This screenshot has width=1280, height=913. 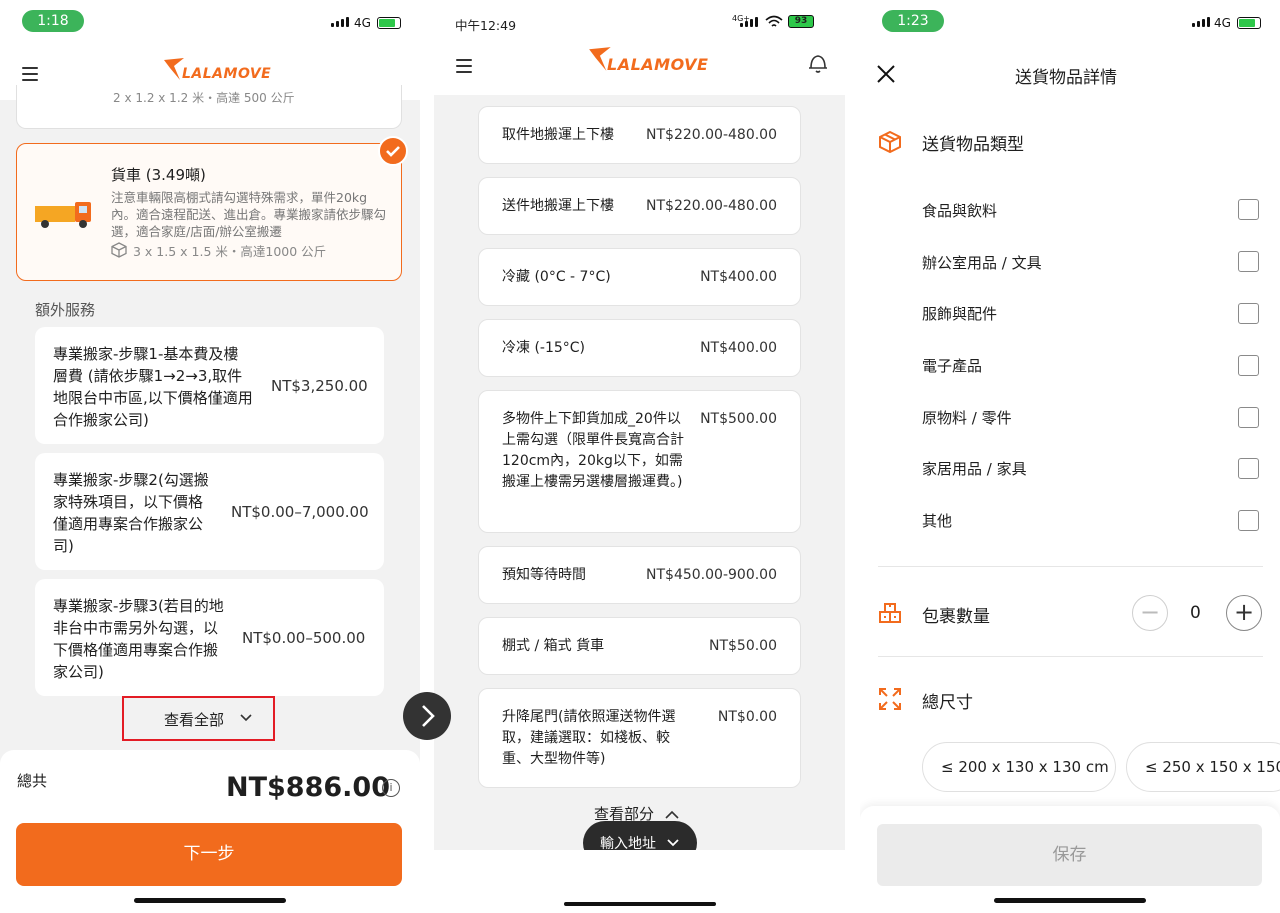 What do you see at coordinates (967, 418) in the screenshot?
I see `category-label: 原物料 / 零件` at bounding box center [967, 418].